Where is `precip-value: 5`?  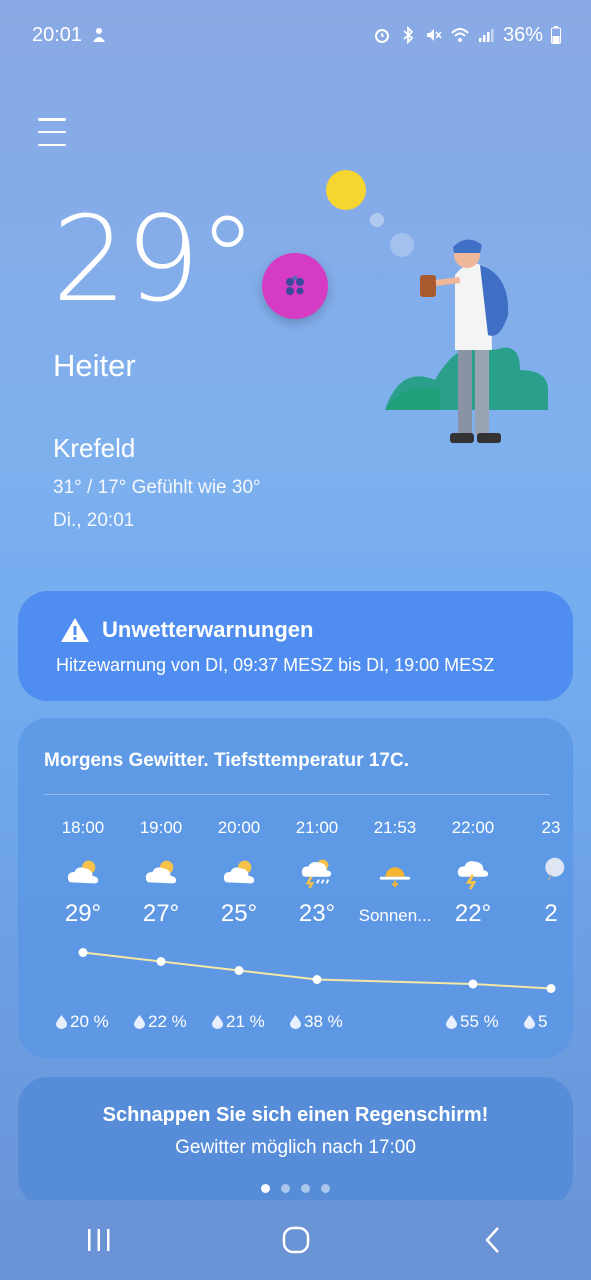 precip-value: 5 is located at coordinates (543, 1021).